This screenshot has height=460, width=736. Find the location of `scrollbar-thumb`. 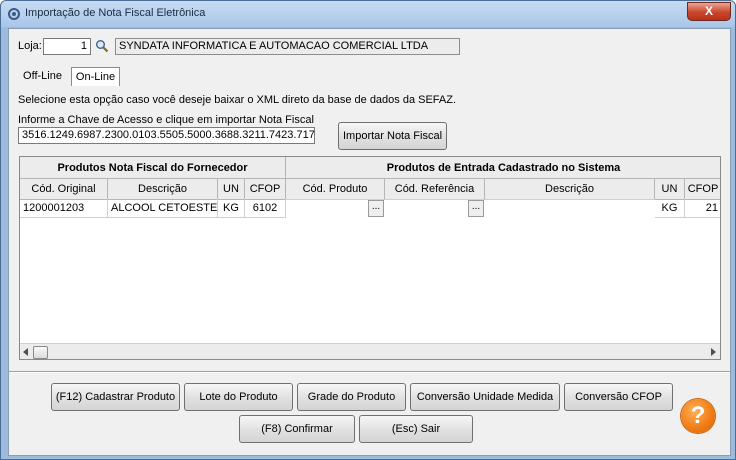

scrollbar-thumb is located at coordinates (40, 352).